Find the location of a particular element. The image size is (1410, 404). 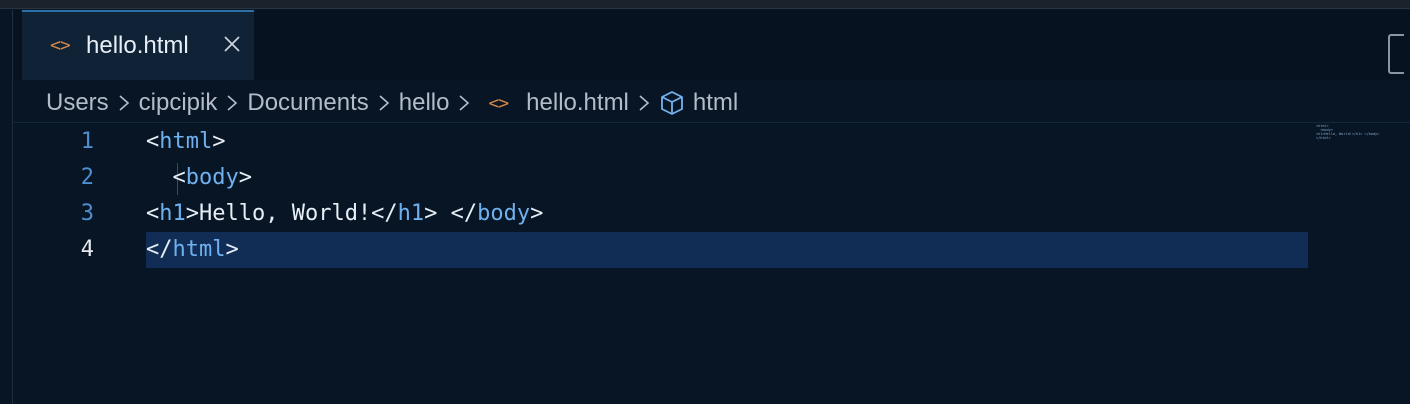

line-number: 3 is located at coordinates (87, 213).